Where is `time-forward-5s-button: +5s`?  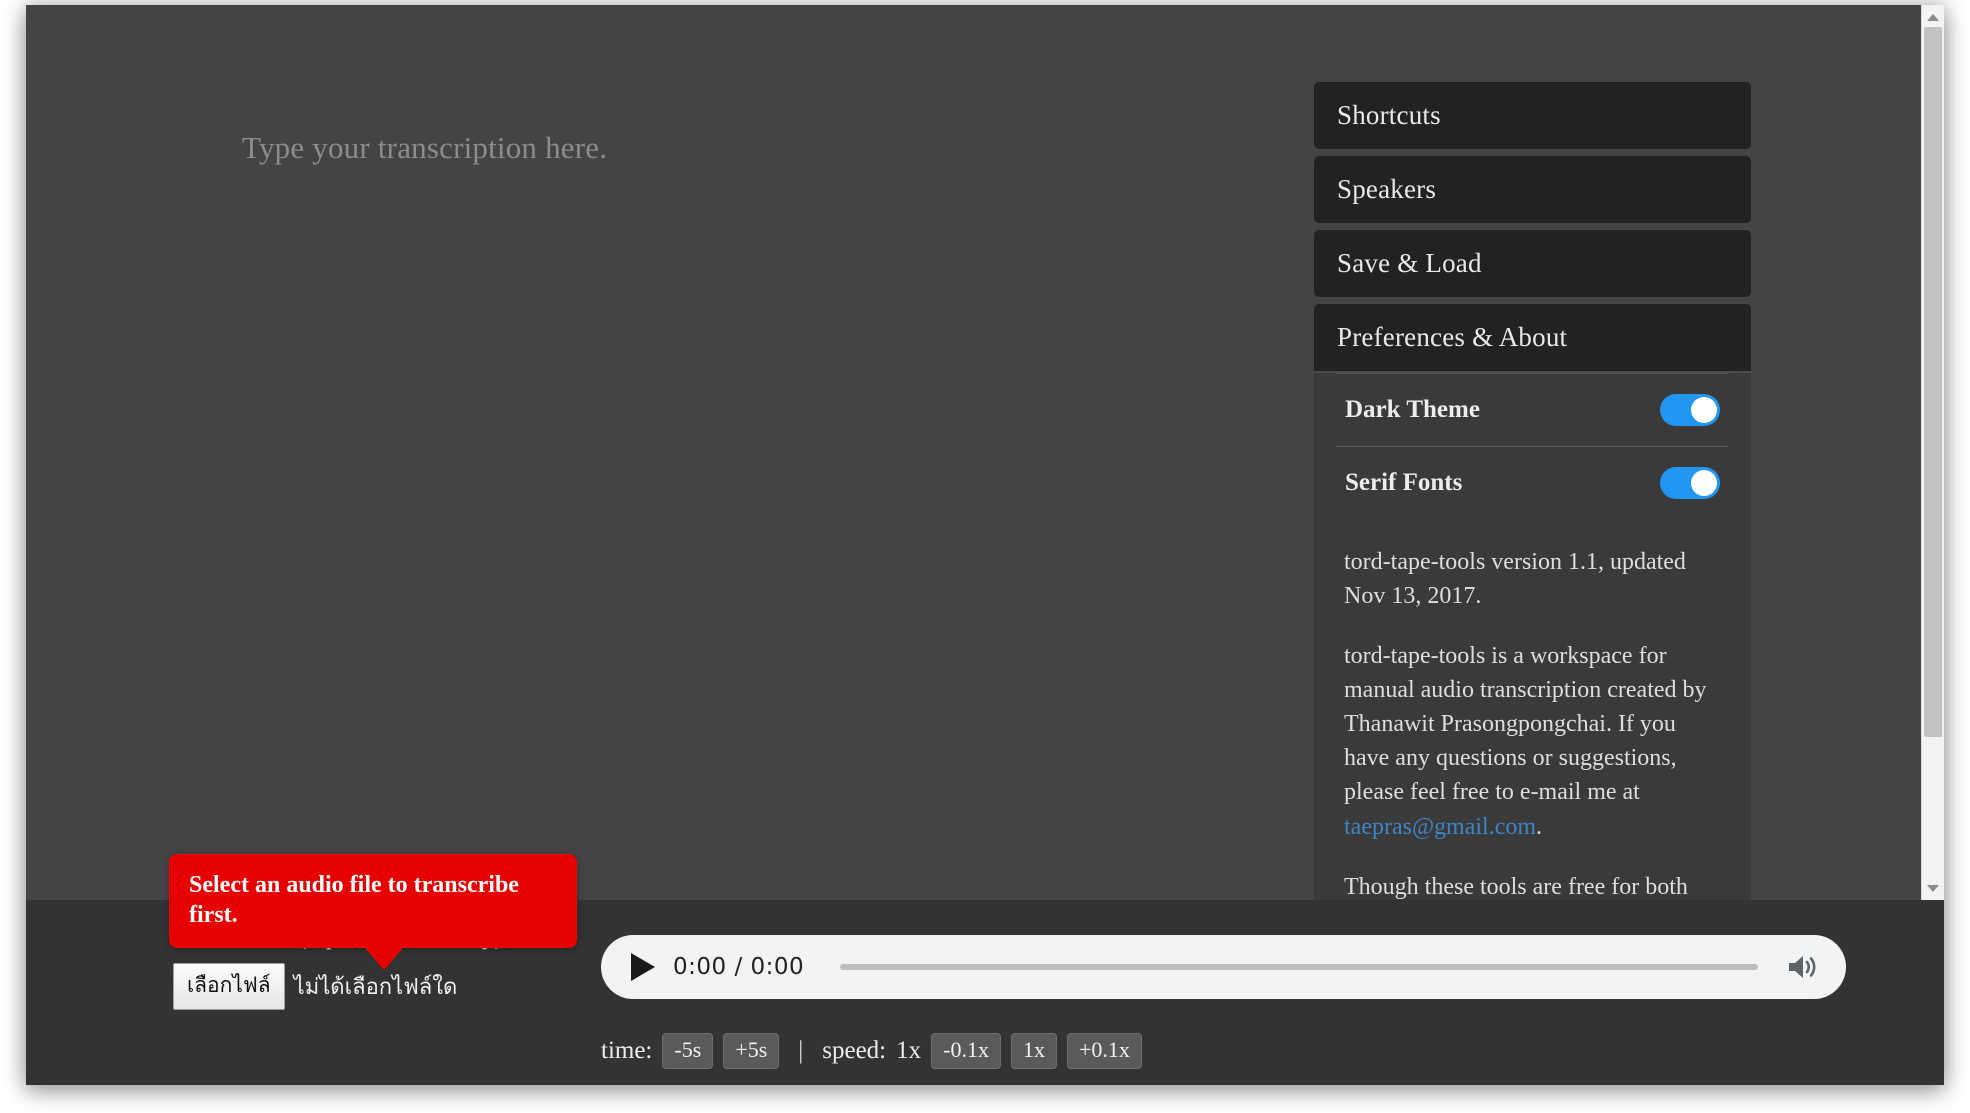 time-forward-5s-button: +5s is located at coordinates (751, 1051).